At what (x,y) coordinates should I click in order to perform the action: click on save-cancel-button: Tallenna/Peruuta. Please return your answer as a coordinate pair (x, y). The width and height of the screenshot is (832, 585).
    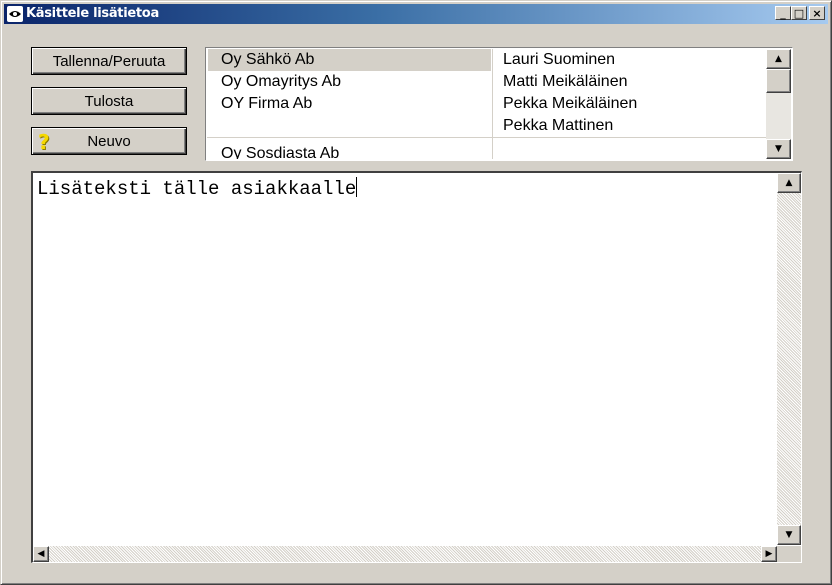
    Looking at the image, I should click on (109, 61).